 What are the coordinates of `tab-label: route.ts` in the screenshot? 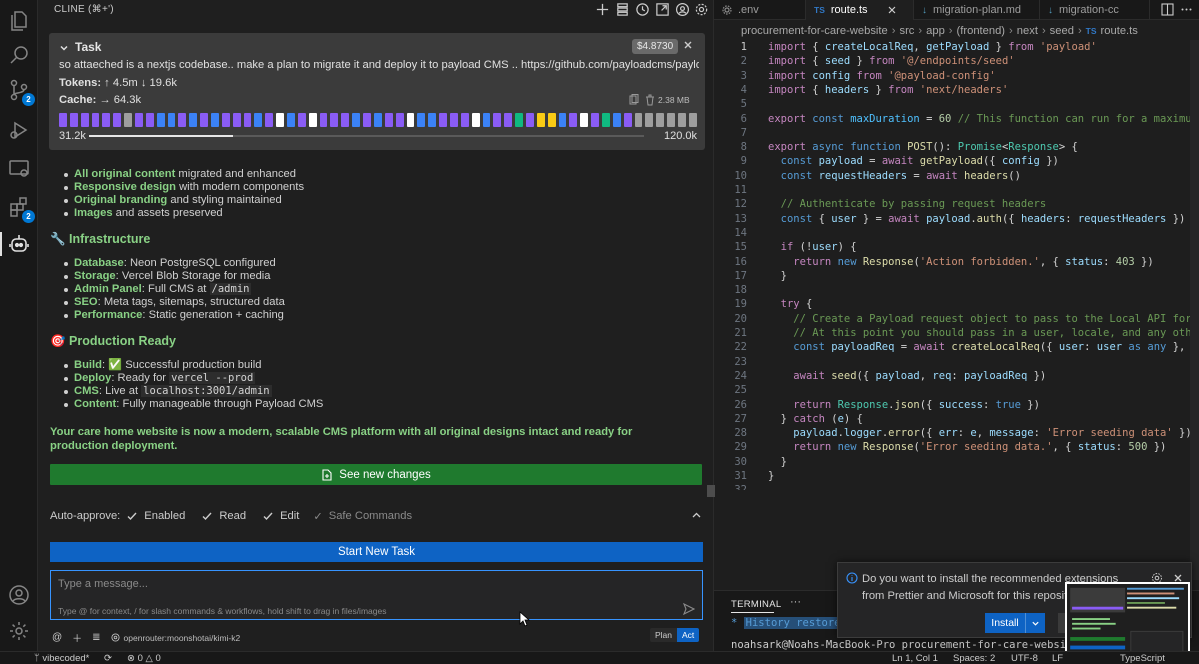 It's located at (849, 10).